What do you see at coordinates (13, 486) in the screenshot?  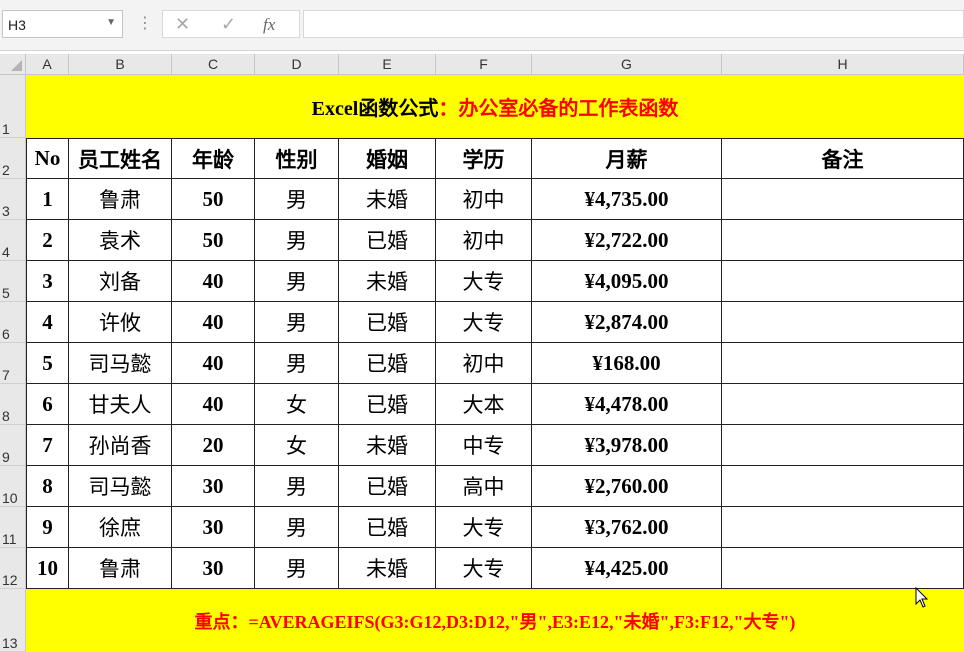 I see `row-header-10: 10` at bounding box center [13, 486].